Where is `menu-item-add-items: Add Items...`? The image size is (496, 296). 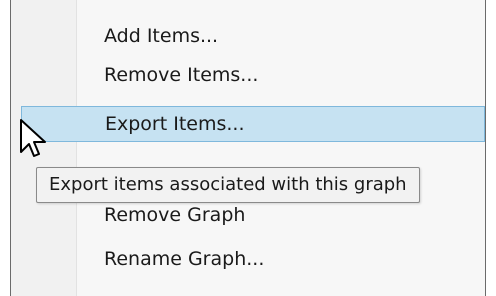
menu-item-add-items: Add Items... is located at coordinates (253, 36).